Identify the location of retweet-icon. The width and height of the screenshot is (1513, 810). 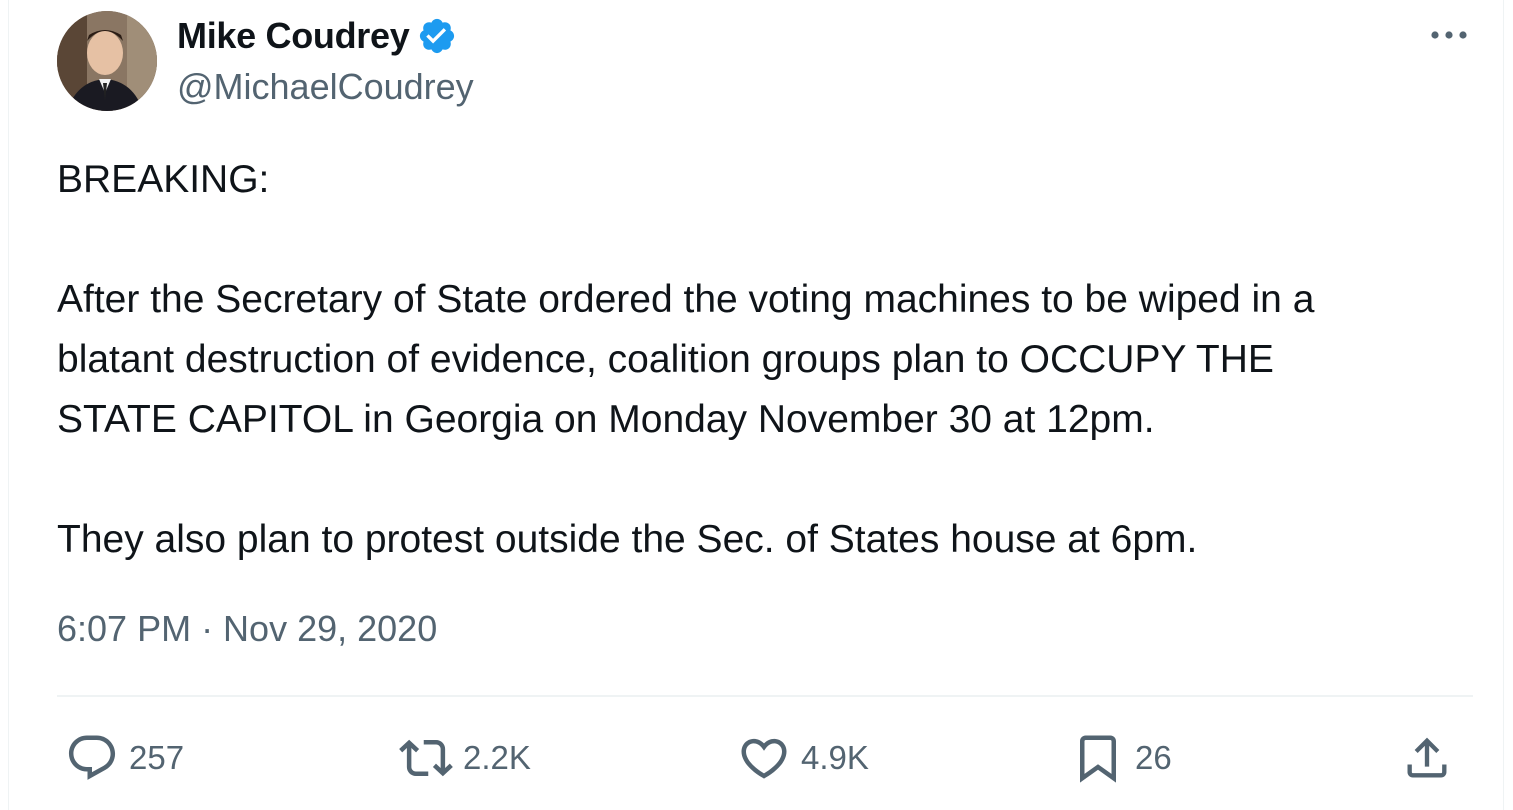
(426, 758).